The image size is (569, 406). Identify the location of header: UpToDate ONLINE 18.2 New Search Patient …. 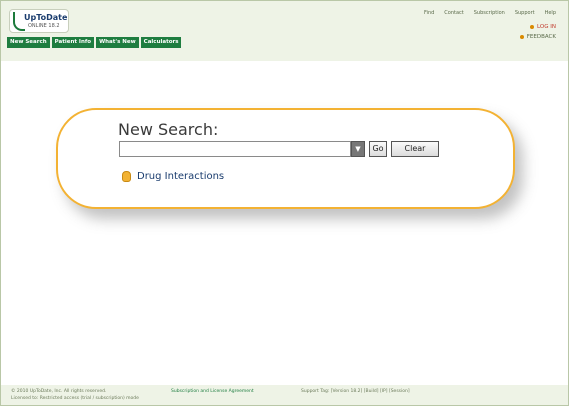
(284, 31).